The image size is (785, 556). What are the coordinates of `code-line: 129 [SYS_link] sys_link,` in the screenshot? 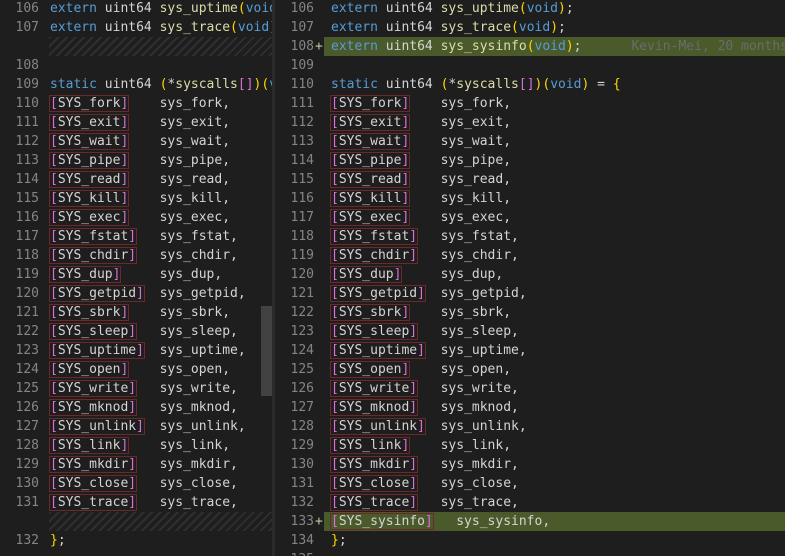 It's located at (530, 445).